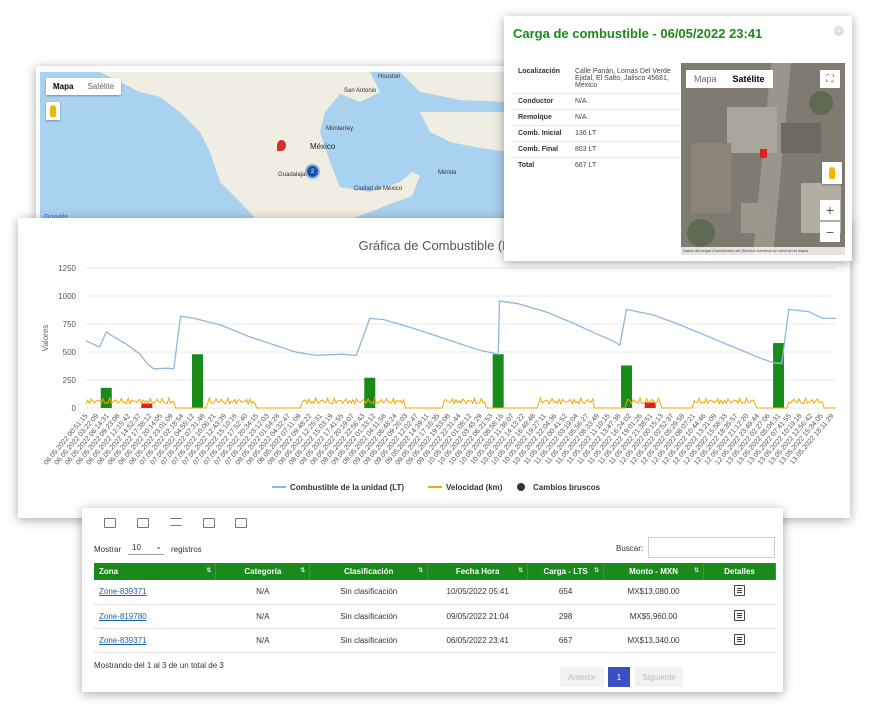 The width and height of the screenshot is (884, 724). I want to click on datetime-cell: 09/05/2022 21:04, so click(477, 616).